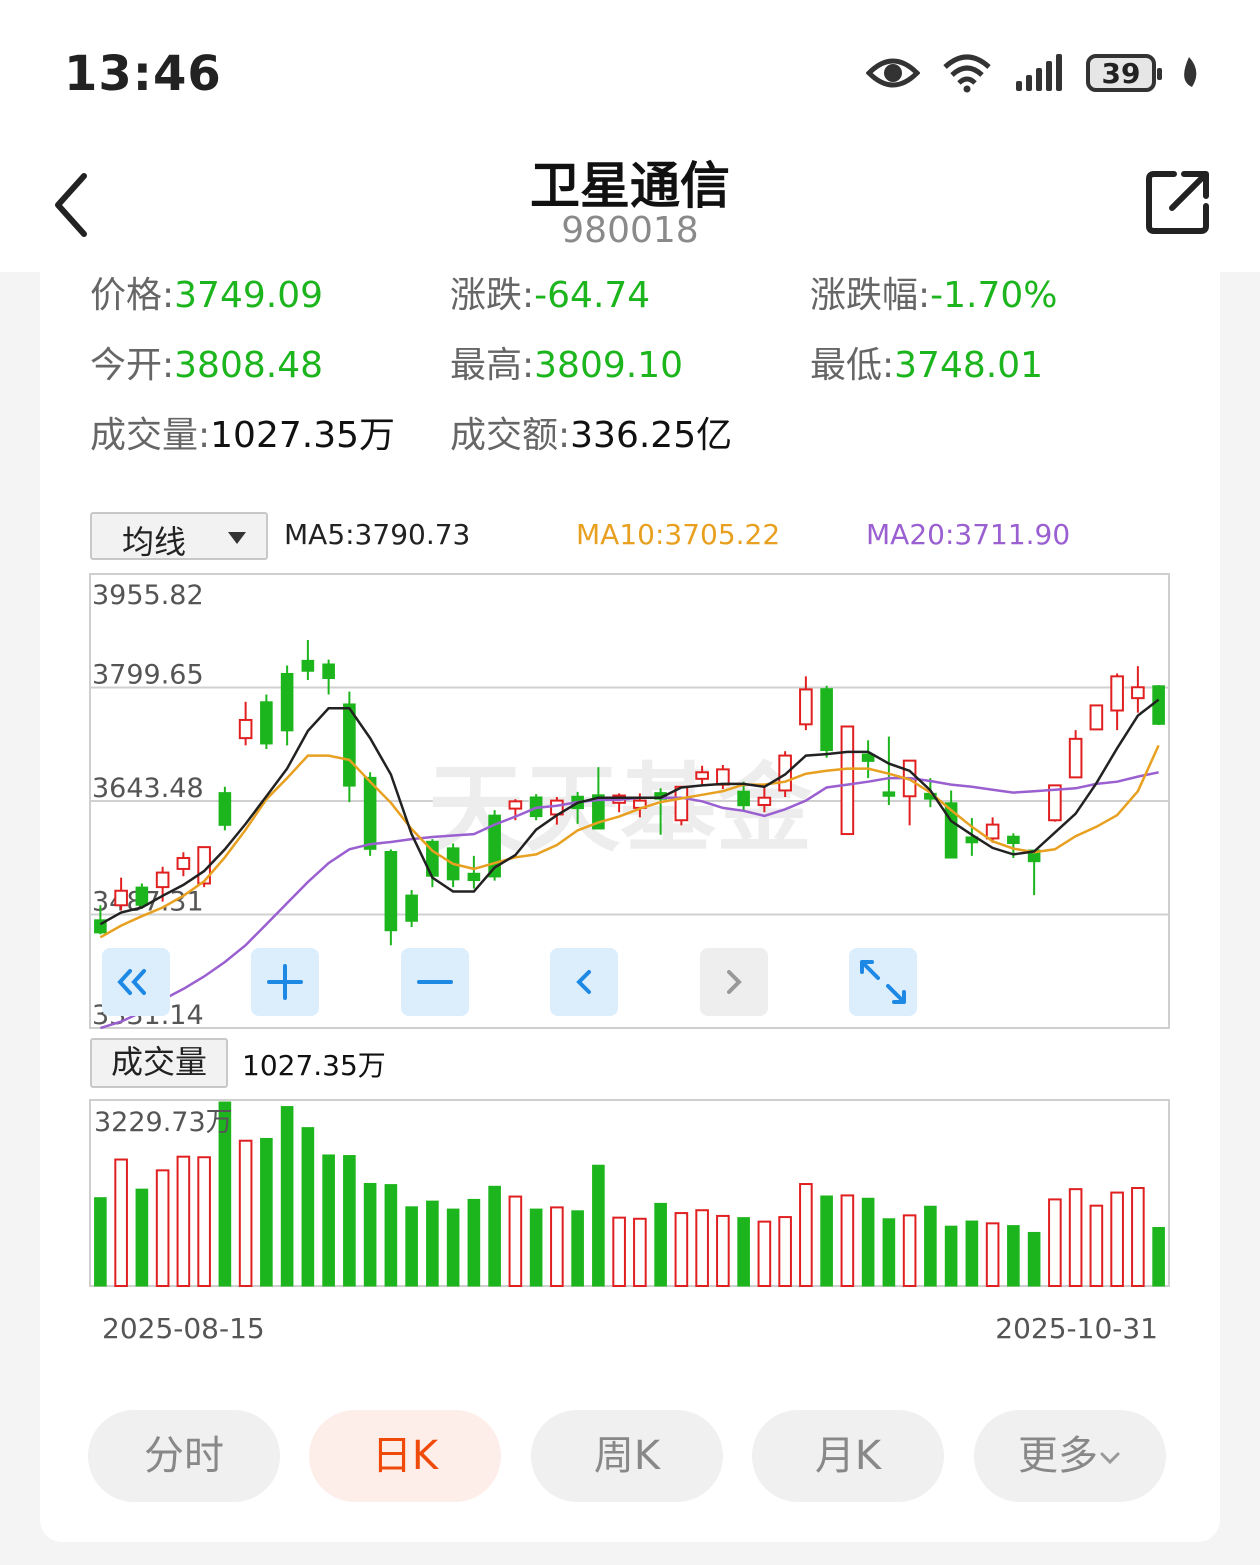 The image size is (1260, 1565). I want to click on scroll-left-button, so click(584, 982).